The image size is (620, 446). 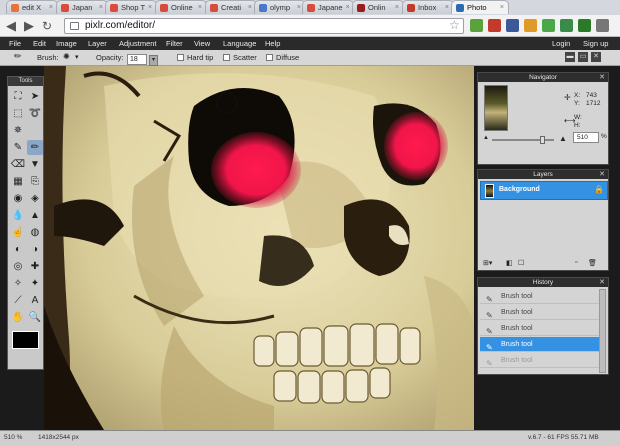 What do you see at coordinates (131, 7) in the screenshot?
I see `browser-tab: Shop T ×` at bounding box center [131, 7].